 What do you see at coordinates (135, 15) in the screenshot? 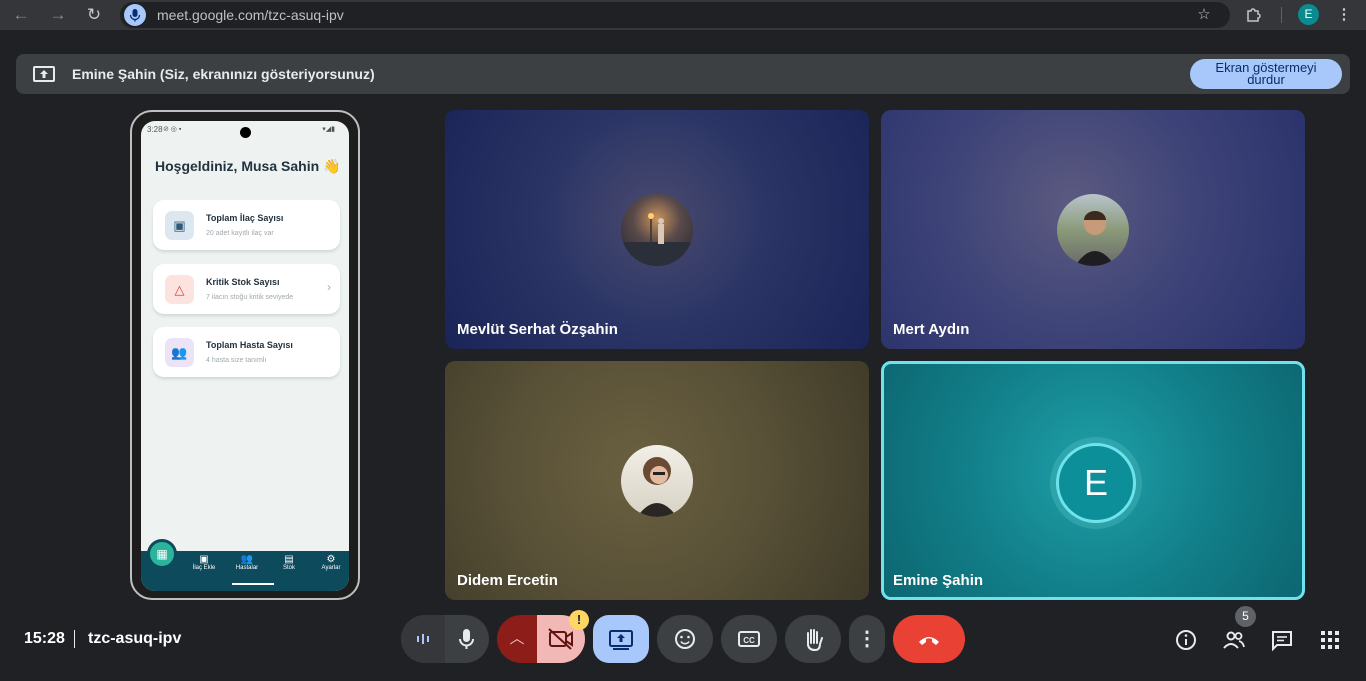
I see `mic-indicator-icon` at bounding box center [135, 15].